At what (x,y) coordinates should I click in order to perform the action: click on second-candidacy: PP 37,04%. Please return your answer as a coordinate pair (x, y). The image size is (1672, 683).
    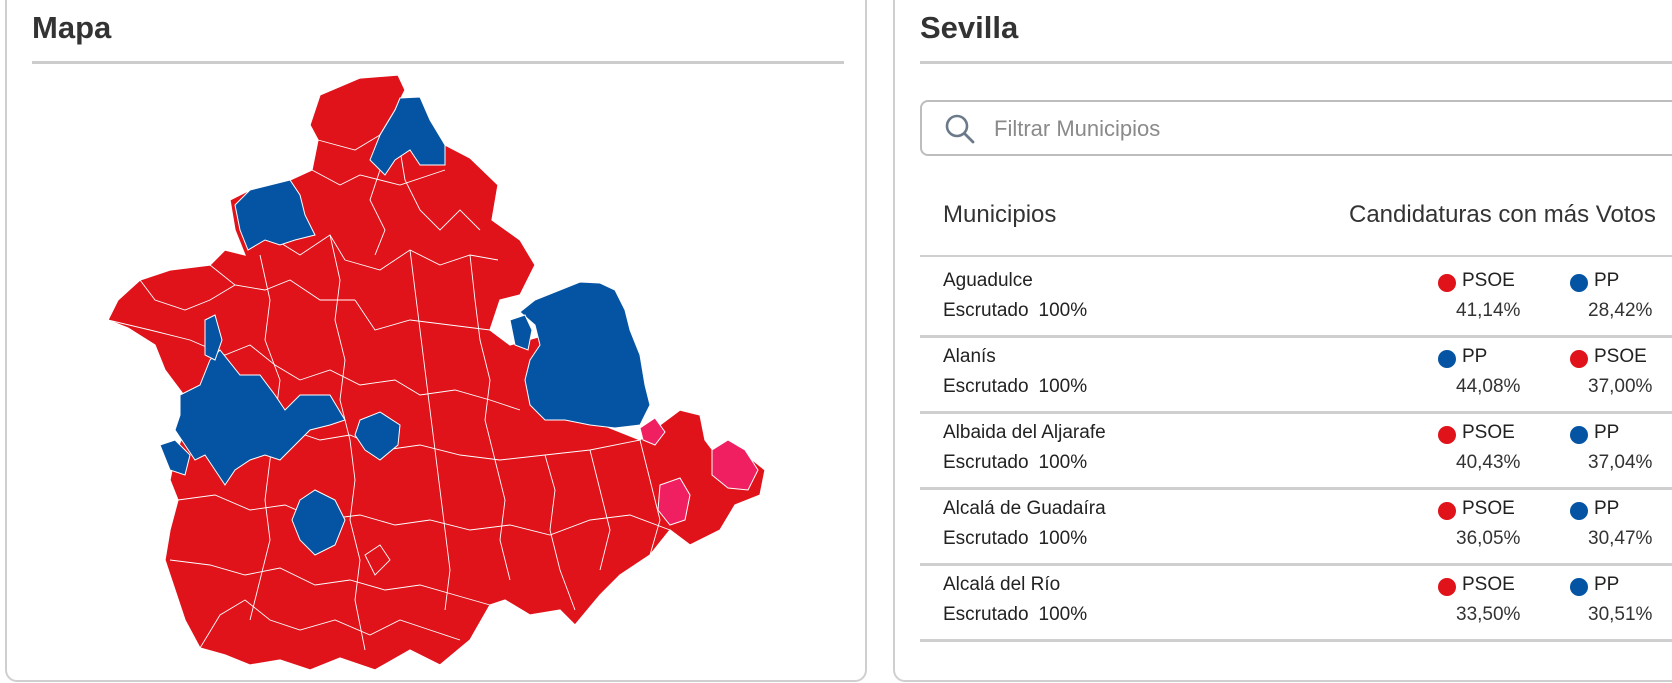
    Looking at the image, I should click on (1621, 452).